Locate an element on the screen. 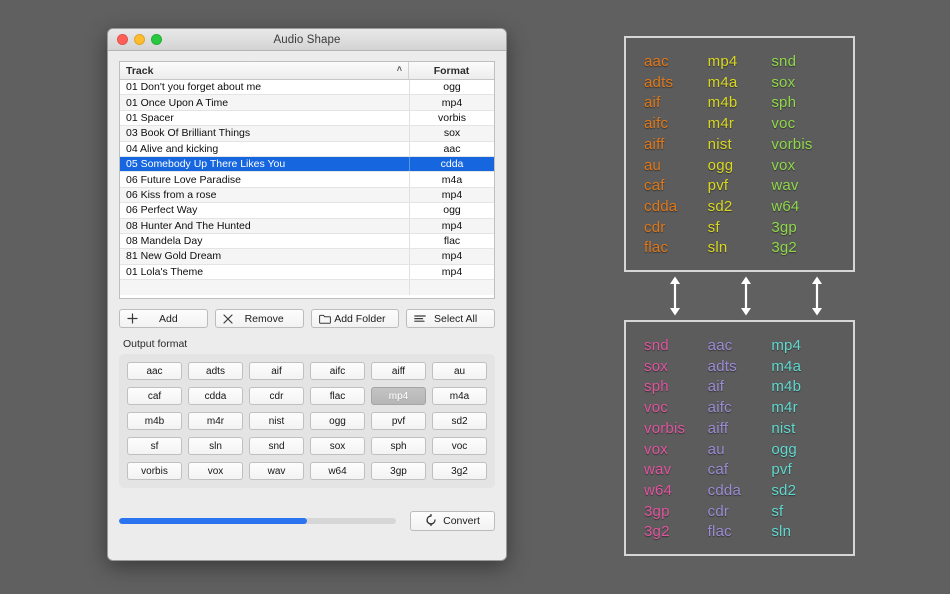 The height and width of the screenshot is (594, 950). format-option-m4b: m4b is located at coordinates (154, 421).